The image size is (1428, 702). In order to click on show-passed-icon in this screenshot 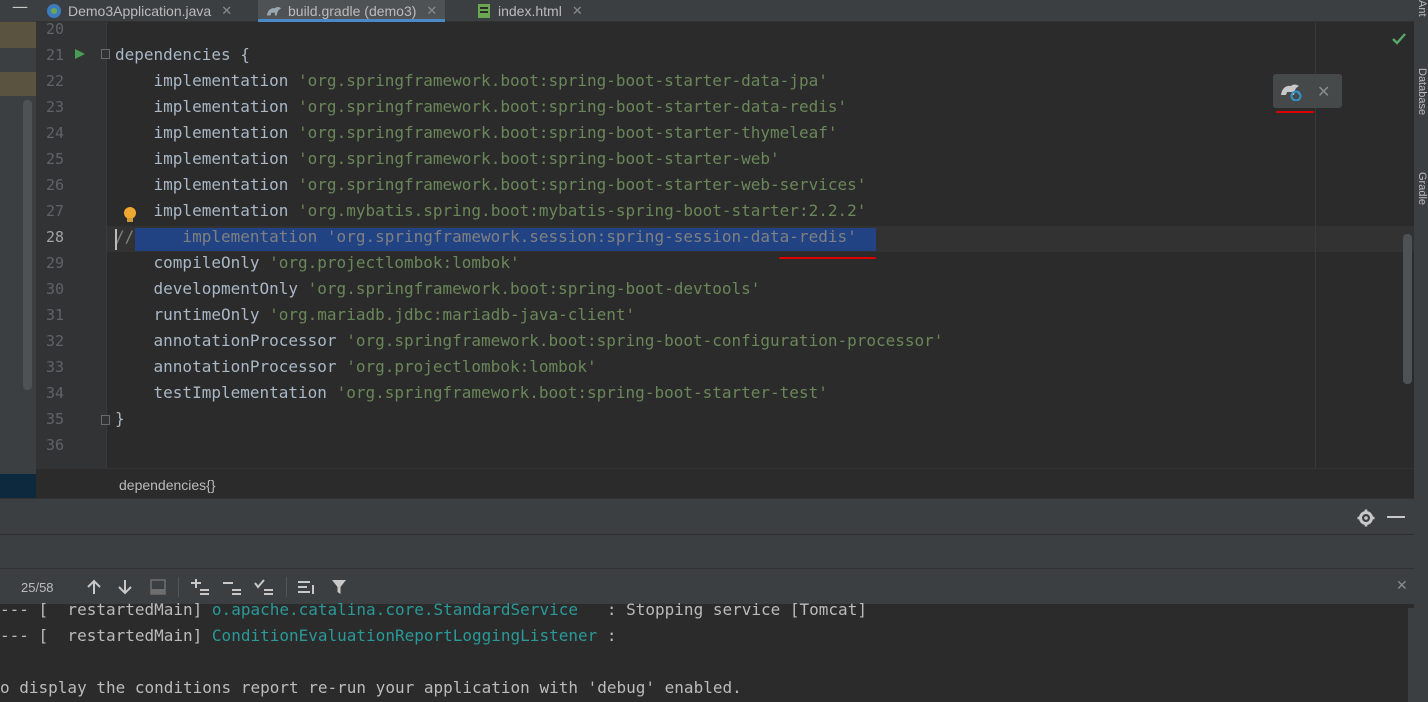, I will do `click(264, 587)`.